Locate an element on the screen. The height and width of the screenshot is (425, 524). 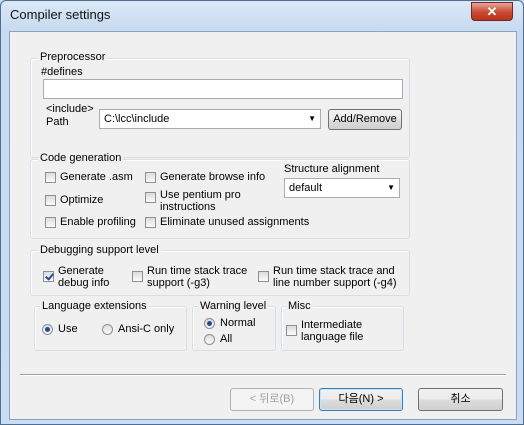
stack-trace-g4-label: Run time stack trace and is located at coordinates (334, 271).